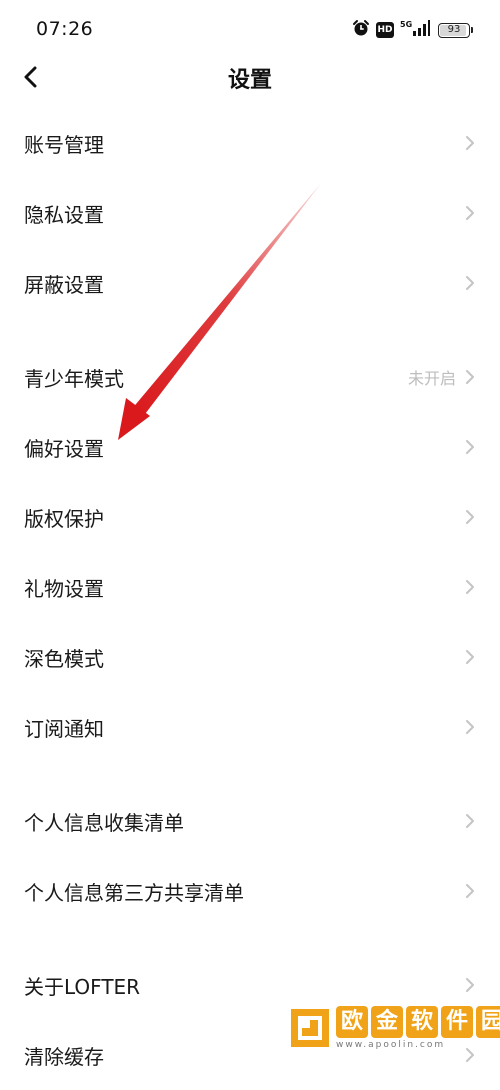  Describe the element at coordinates (250, 447) in the screenshot. I see `row-preference-settings: 偏好设置` at that location.